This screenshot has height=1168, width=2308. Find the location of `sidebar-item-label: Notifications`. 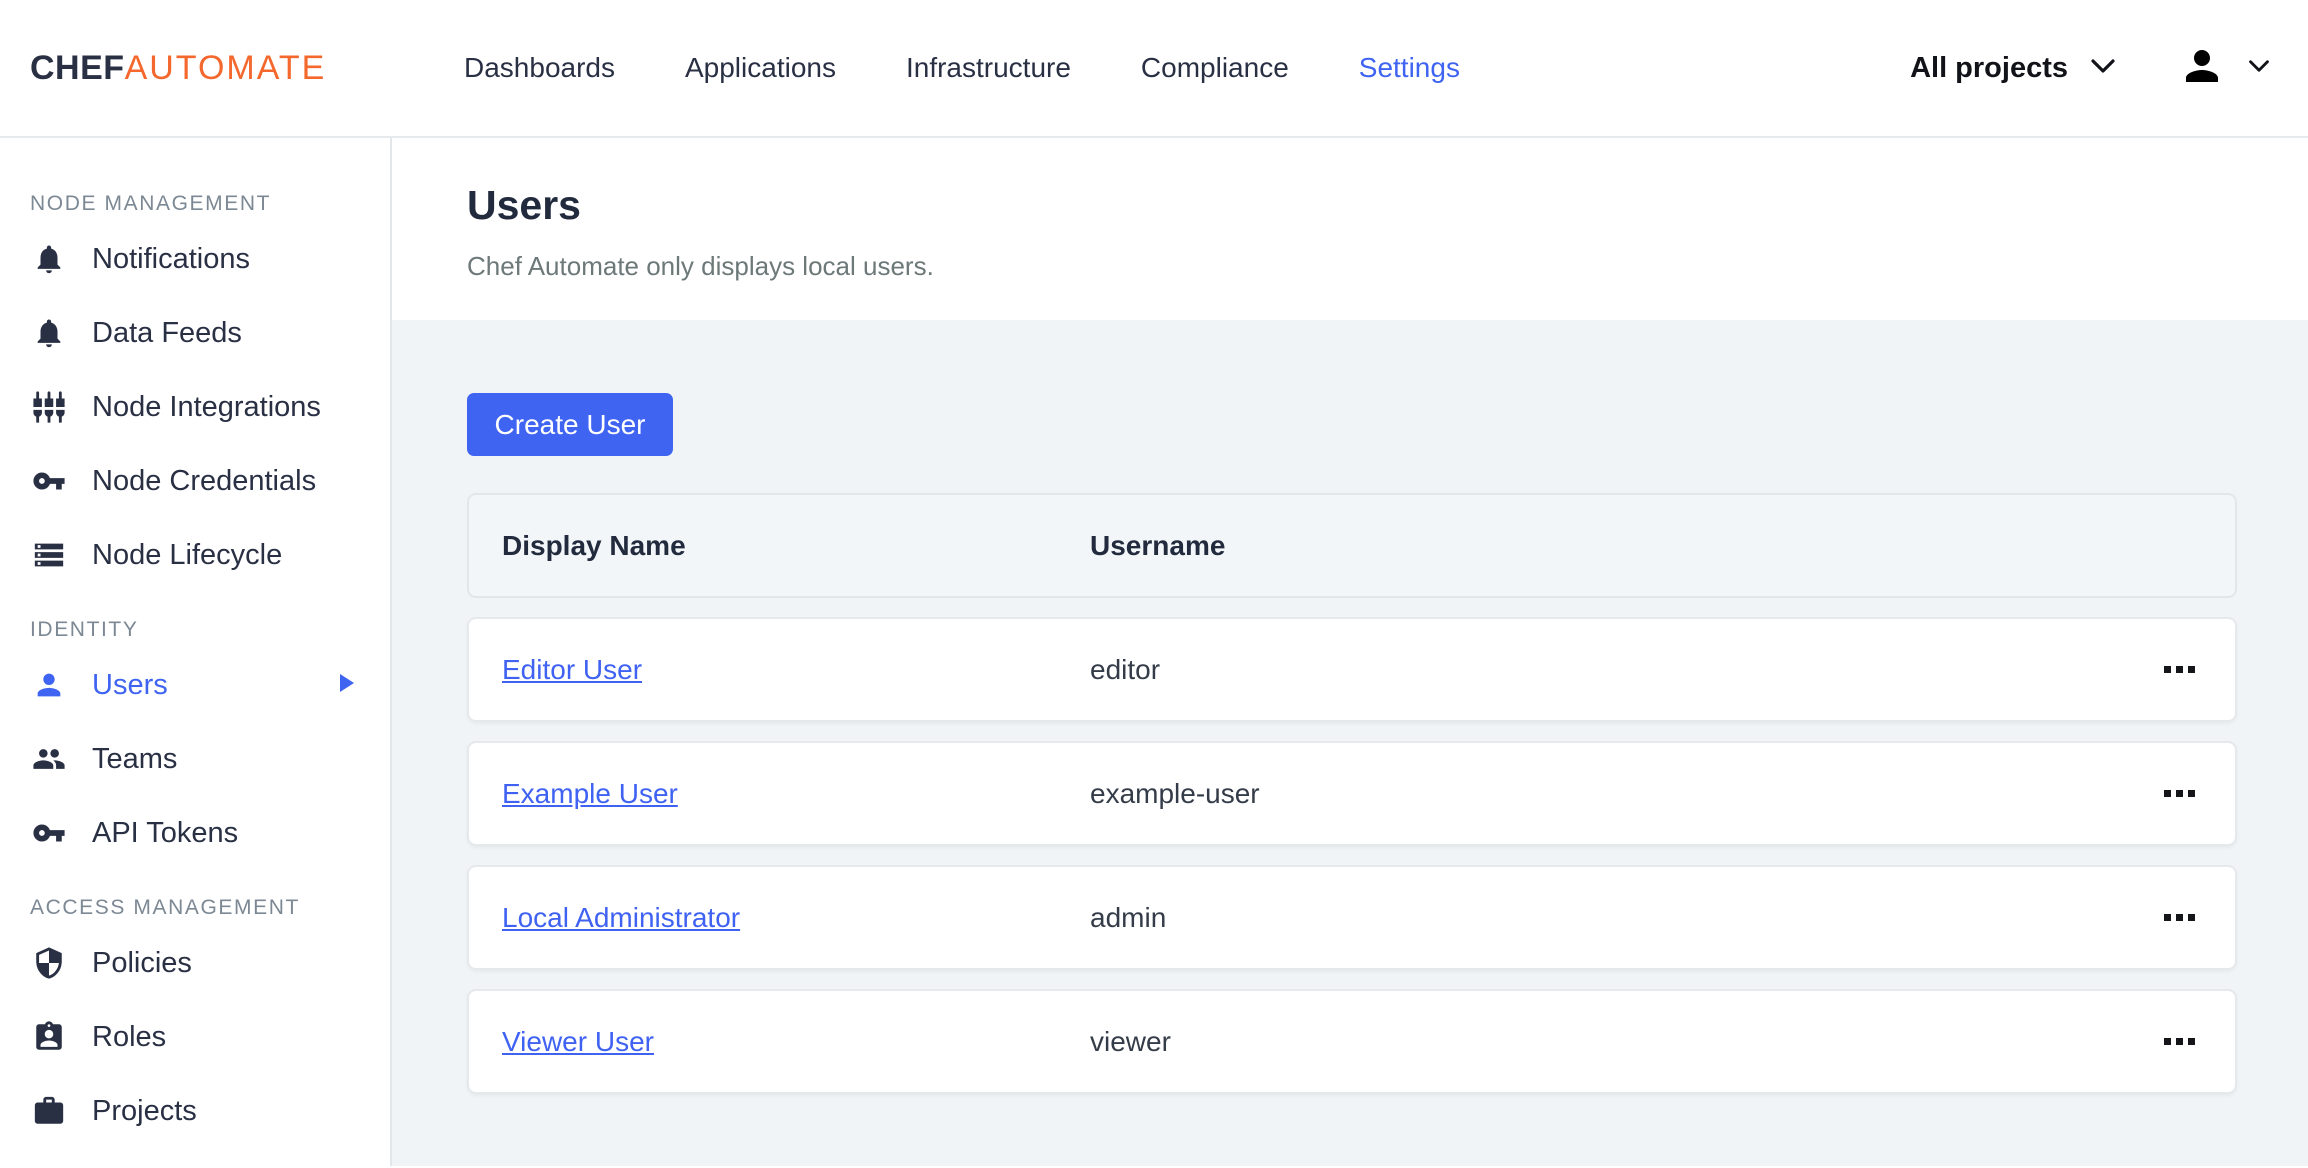

sidebar-item-label: Notifications is located at coordinates (171, 258).